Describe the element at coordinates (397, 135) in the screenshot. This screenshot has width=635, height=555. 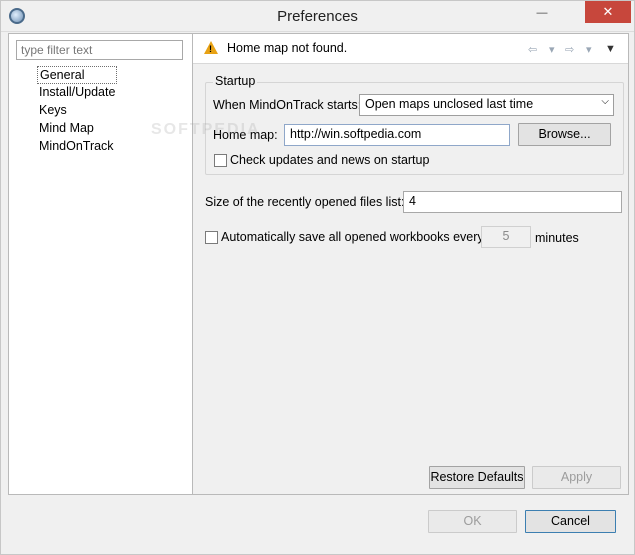
I see `home-map-input: http://win.softpedia.com` at that location.